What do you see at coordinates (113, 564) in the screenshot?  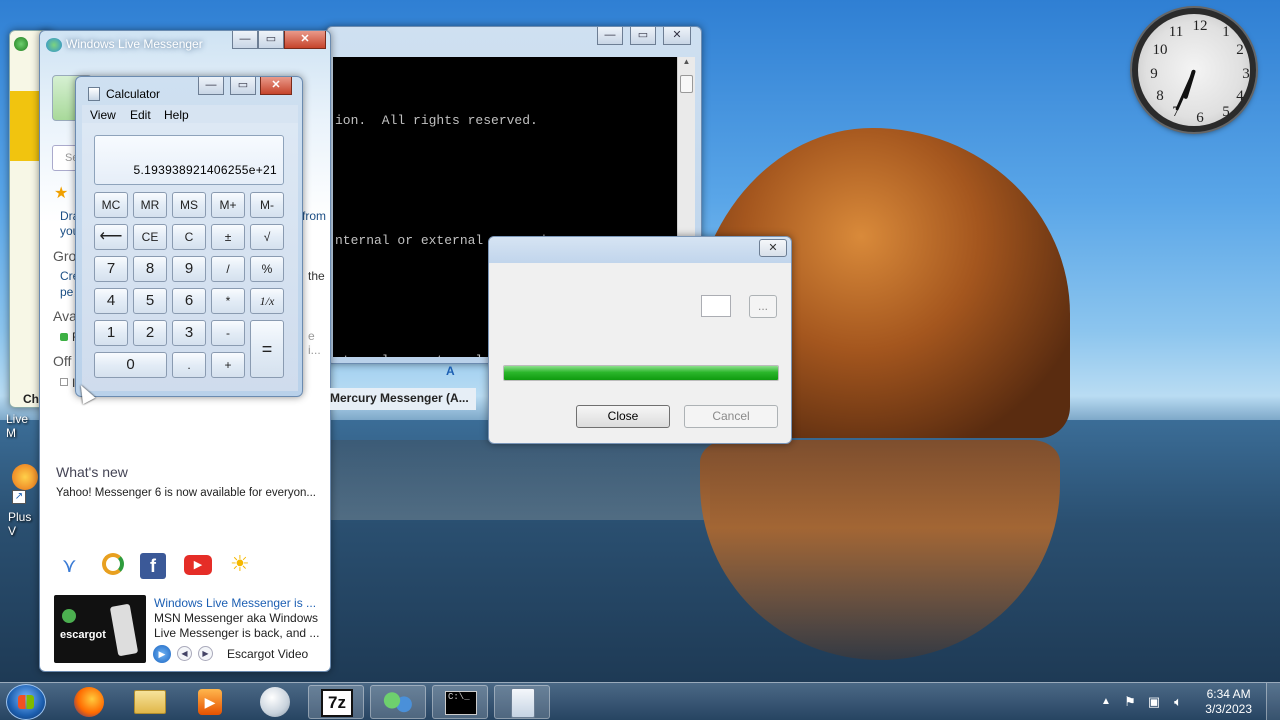 I see `chrome-like-icon` at bounding box center [113, 564].